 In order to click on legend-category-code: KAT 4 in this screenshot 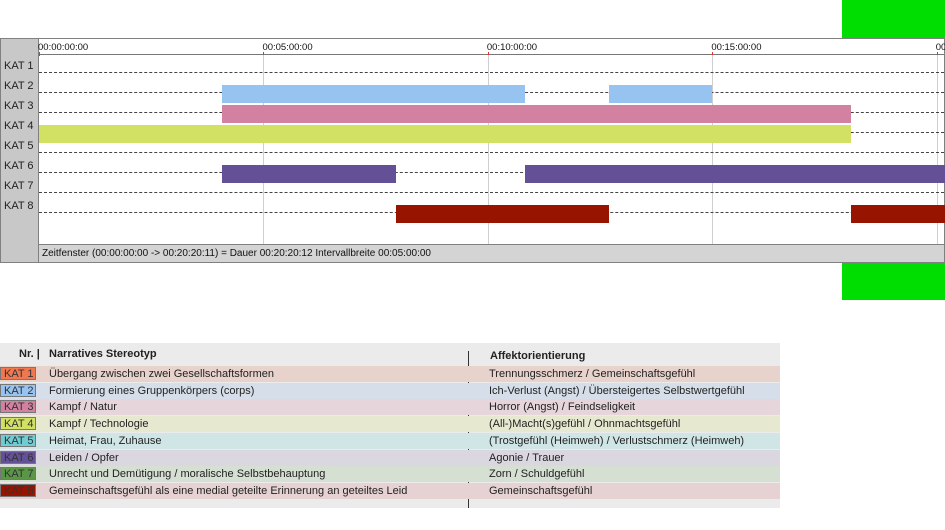, I will do `click(18, 424)`.